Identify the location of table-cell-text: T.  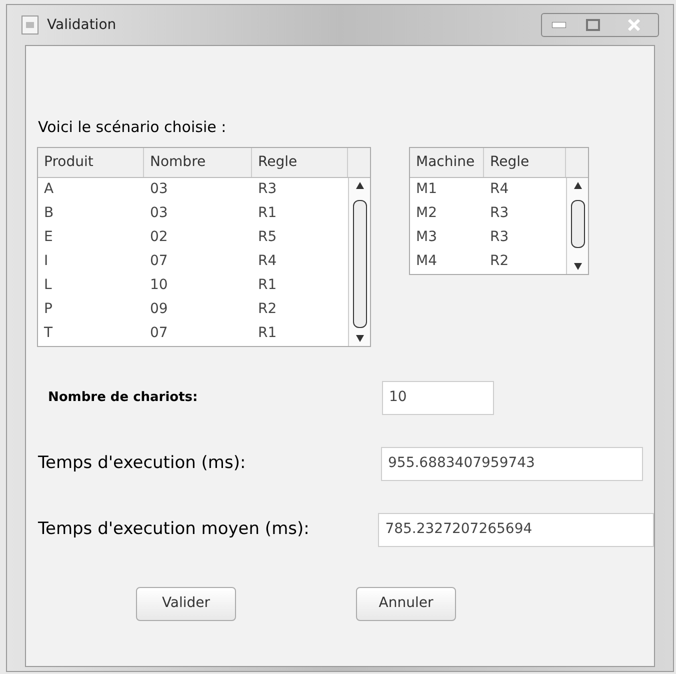
(48, 333).